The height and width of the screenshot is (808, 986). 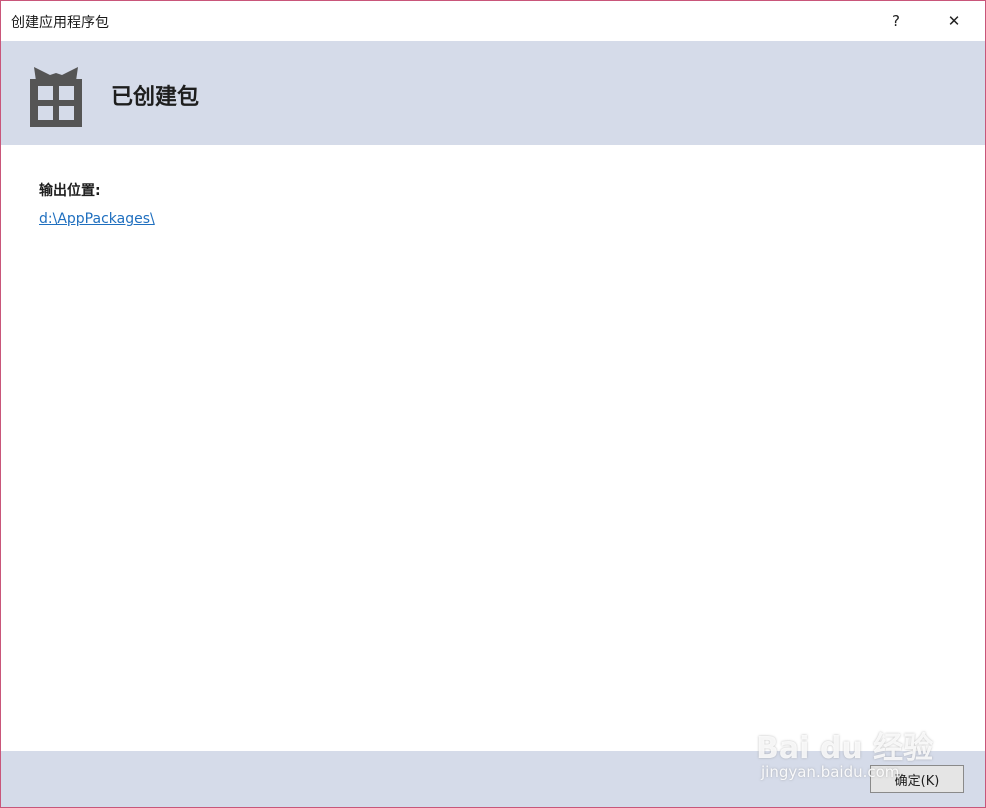 What do you see at coordinates (97, 219) in the screenshot?
I see `output-path-link: d:\AppPackages\` at bounding box center [97, 219].